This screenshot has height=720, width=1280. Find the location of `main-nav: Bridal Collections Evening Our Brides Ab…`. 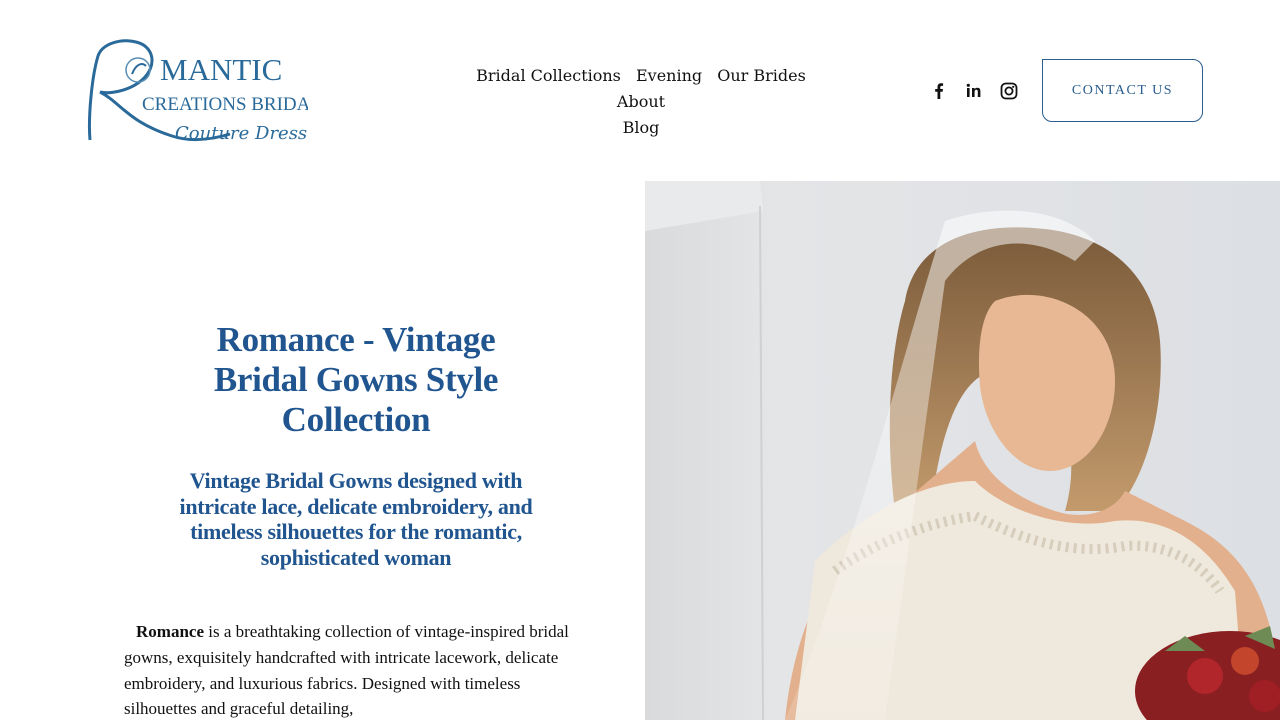

main-nav: Bridal Collections Evening Our Brides Ab… is located at coordinates (641, 102).